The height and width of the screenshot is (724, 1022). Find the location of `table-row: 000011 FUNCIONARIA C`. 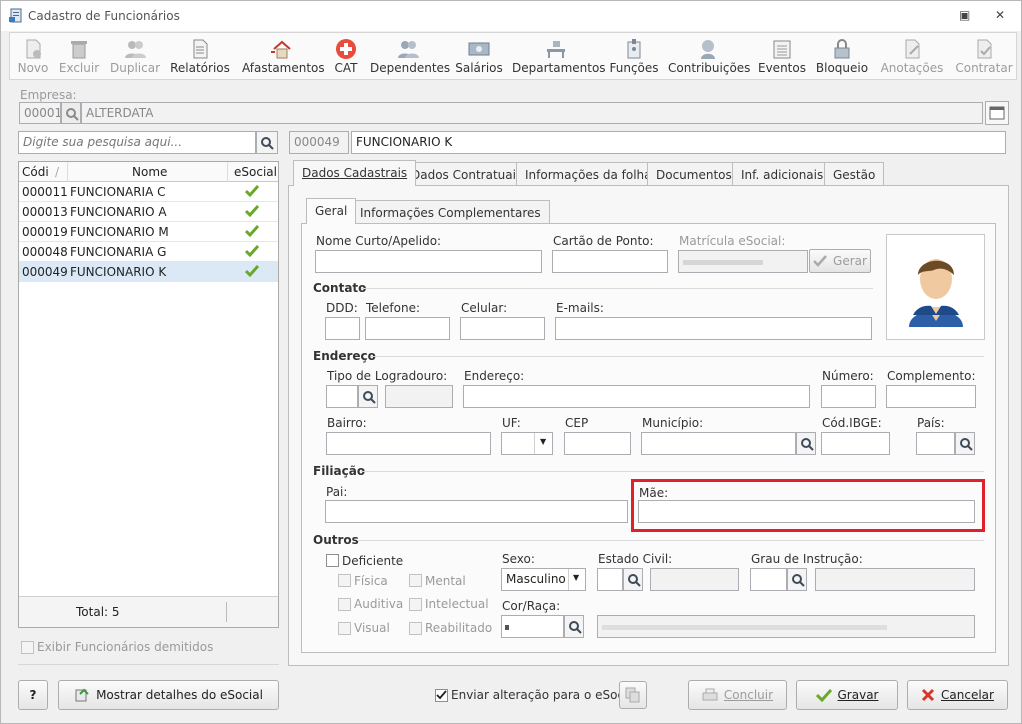

table-row: 000011 FUNCIONARIA C is located at coordinates (148, 192).